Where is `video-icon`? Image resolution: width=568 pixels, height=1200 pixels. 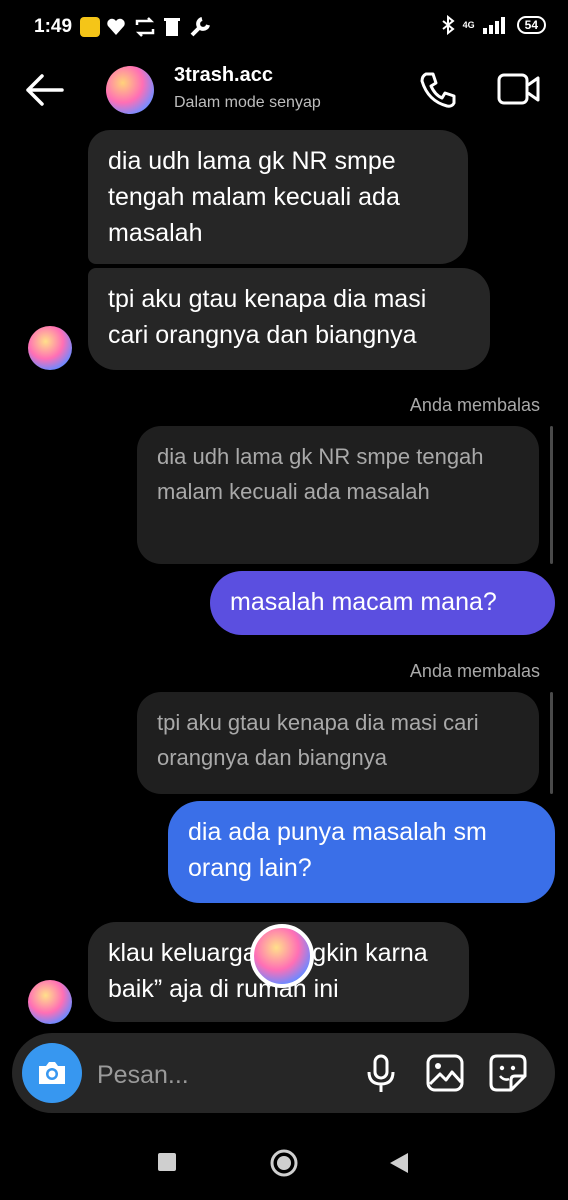 video-icon is located at coordinates (519, 89).